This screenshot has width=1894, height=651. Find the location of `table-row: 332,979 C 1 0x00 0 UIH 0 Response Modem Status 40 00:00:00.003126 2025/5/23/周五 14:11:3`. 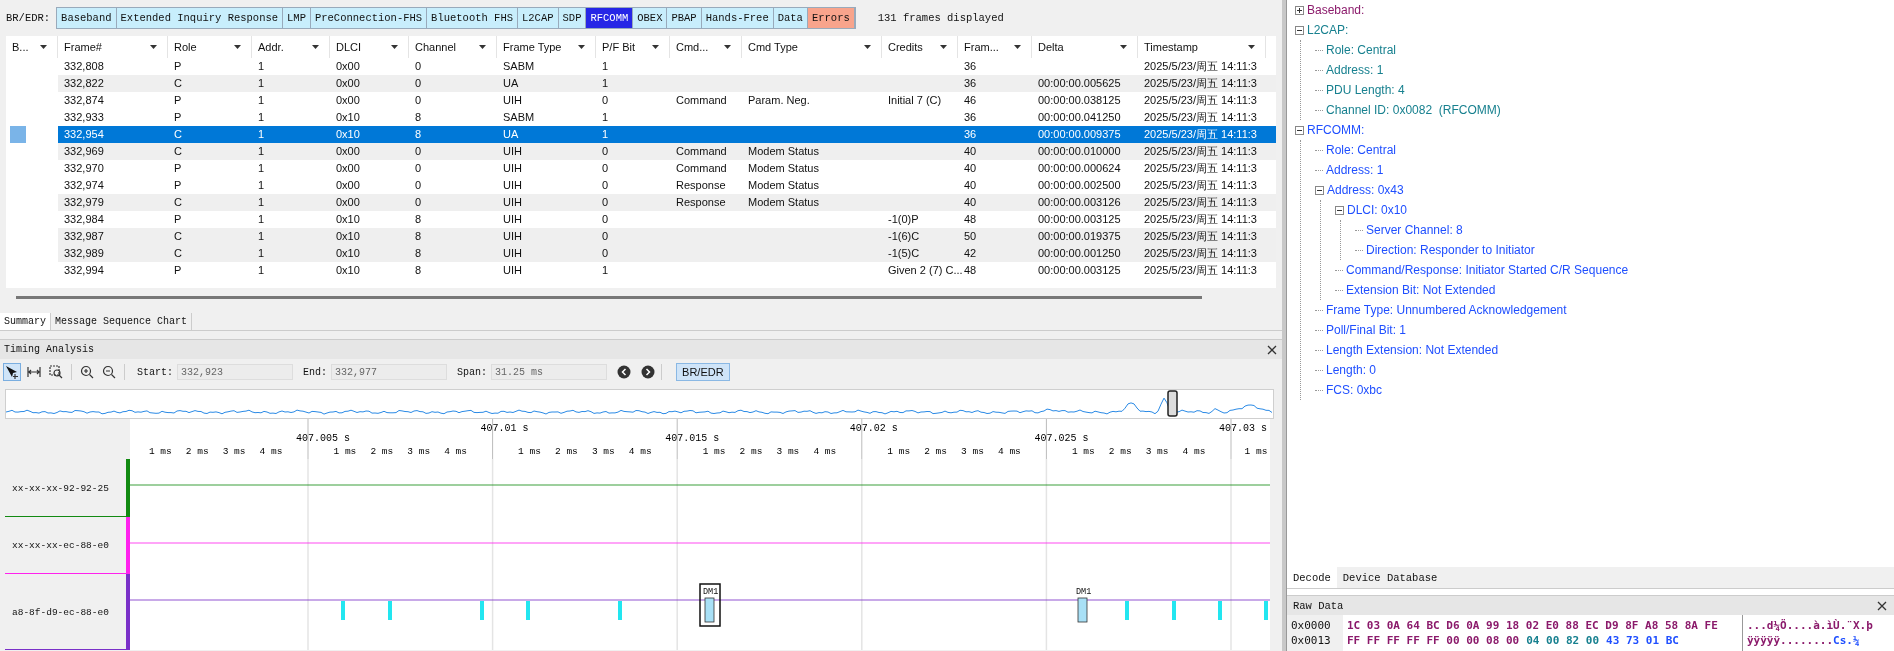

table-row: 332,979 C 1 0x00 0 UIH 0 Response Modem Status 40 00:00:00.003126 2025/5/23/周五 14:11:3 is located at coordinates (641, 202).